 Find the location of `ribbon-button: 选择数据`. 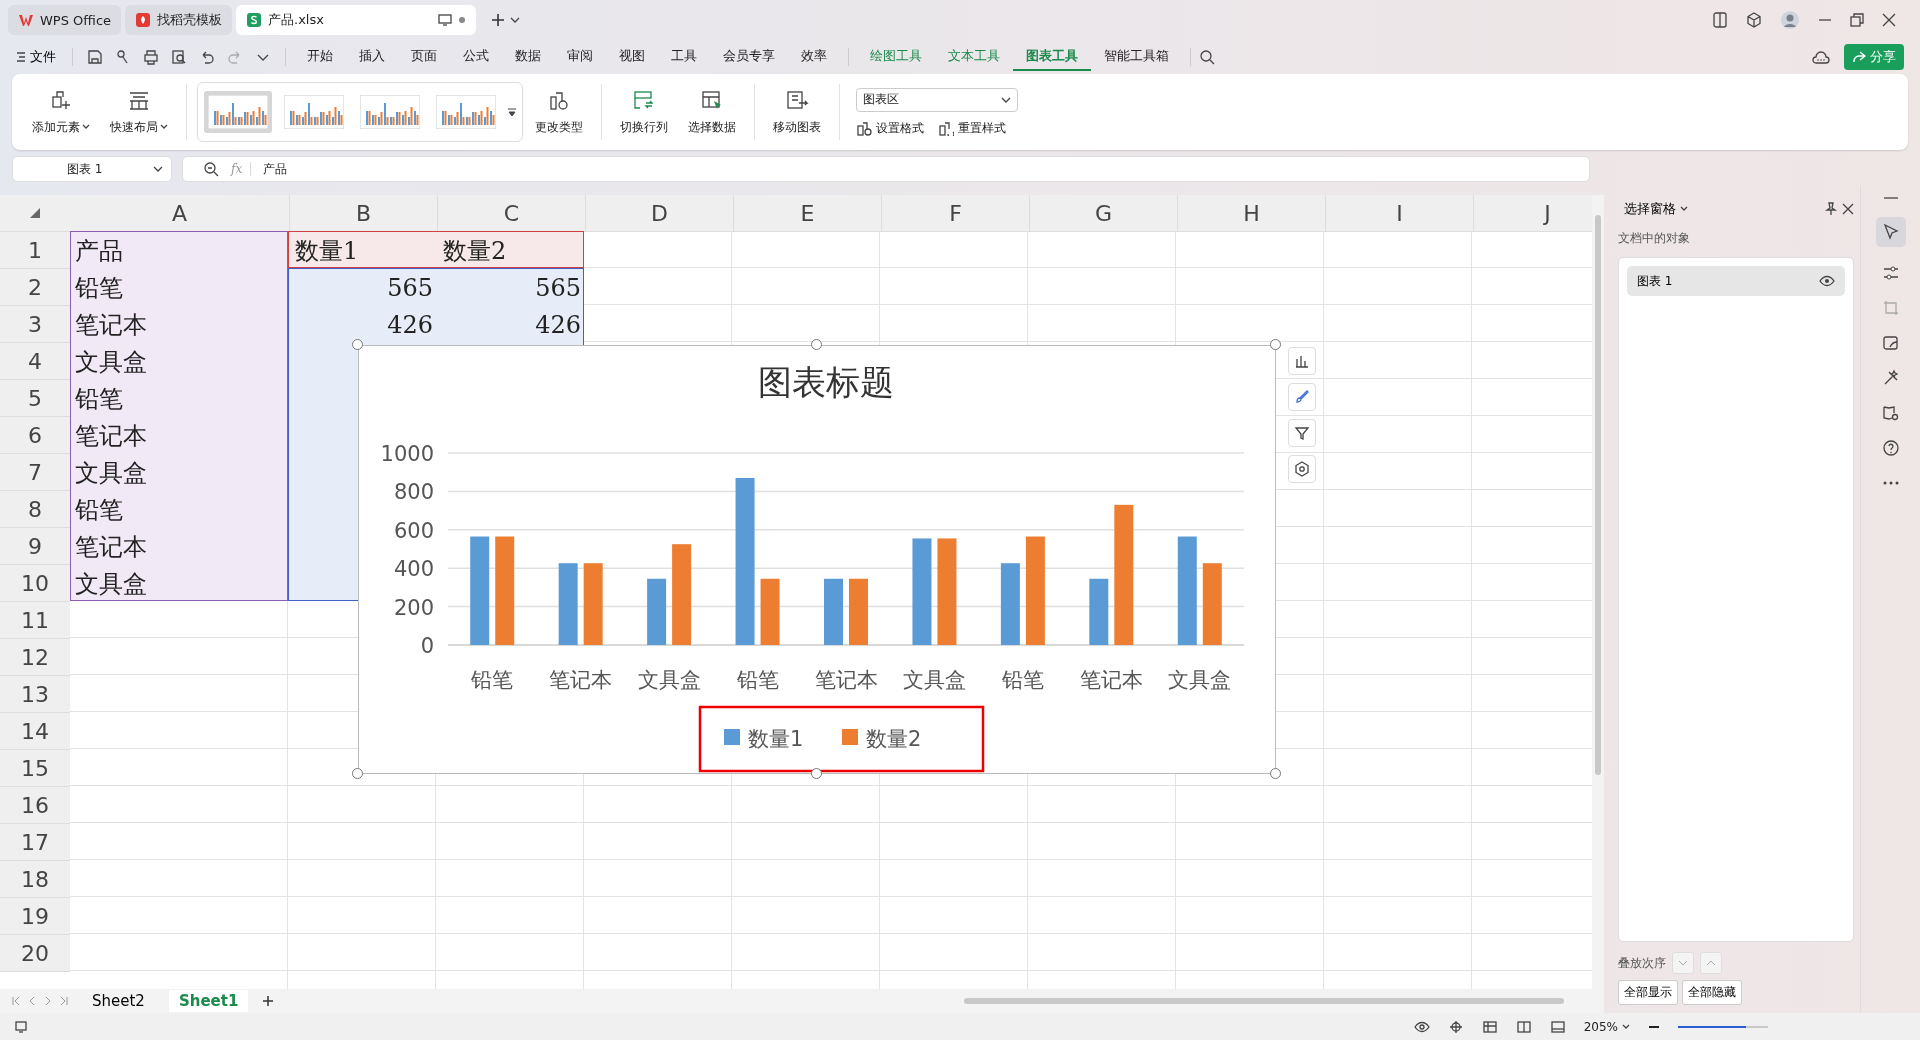

ribbon-button: 选择数据 is located at coordinates (712, 112).